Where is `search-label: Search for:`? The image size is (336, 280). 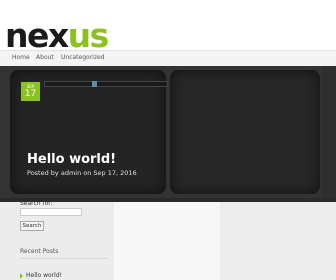
search-label: Search for: is located at coordinates (36, 203).